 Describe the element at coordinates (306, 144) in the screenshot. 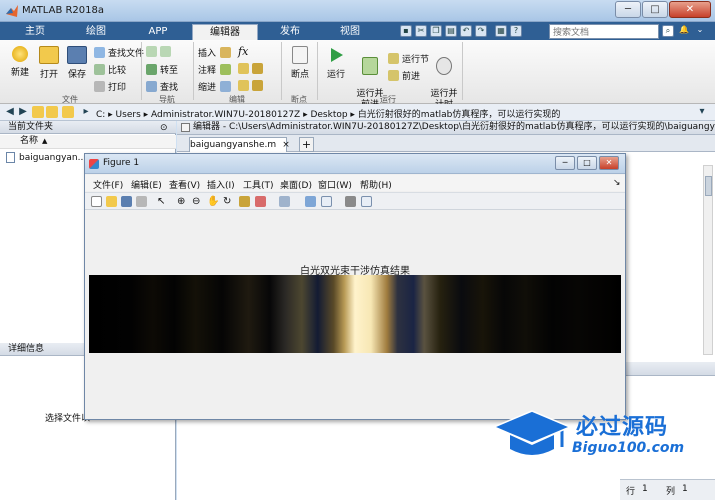

I see `new-tab-button: +` at that location.